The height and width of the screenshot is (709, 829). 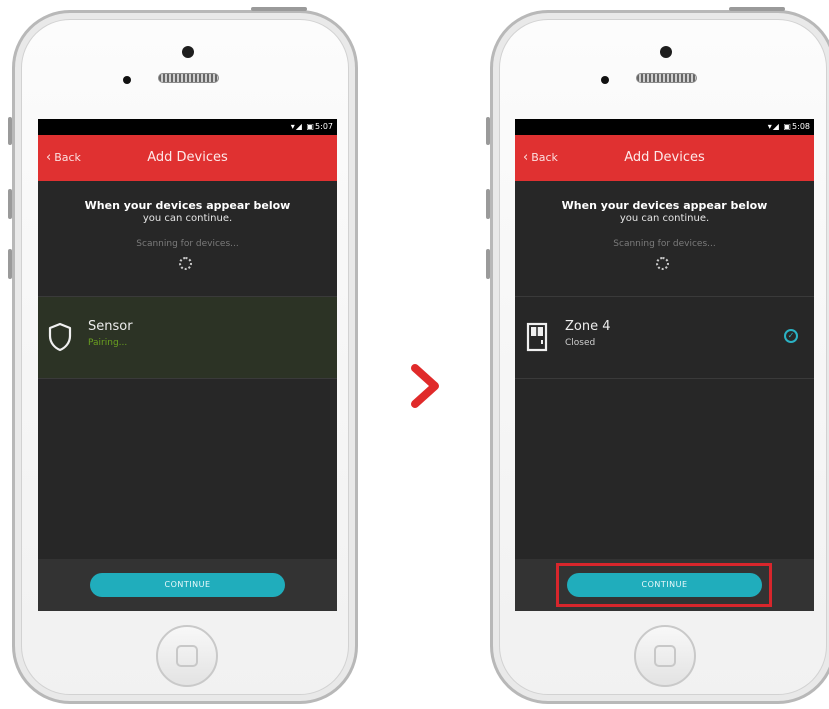 What do you see at coordinates (580, 343) in the screenshot?
I see `device-status: Closed` at bounding box center [580, 343].